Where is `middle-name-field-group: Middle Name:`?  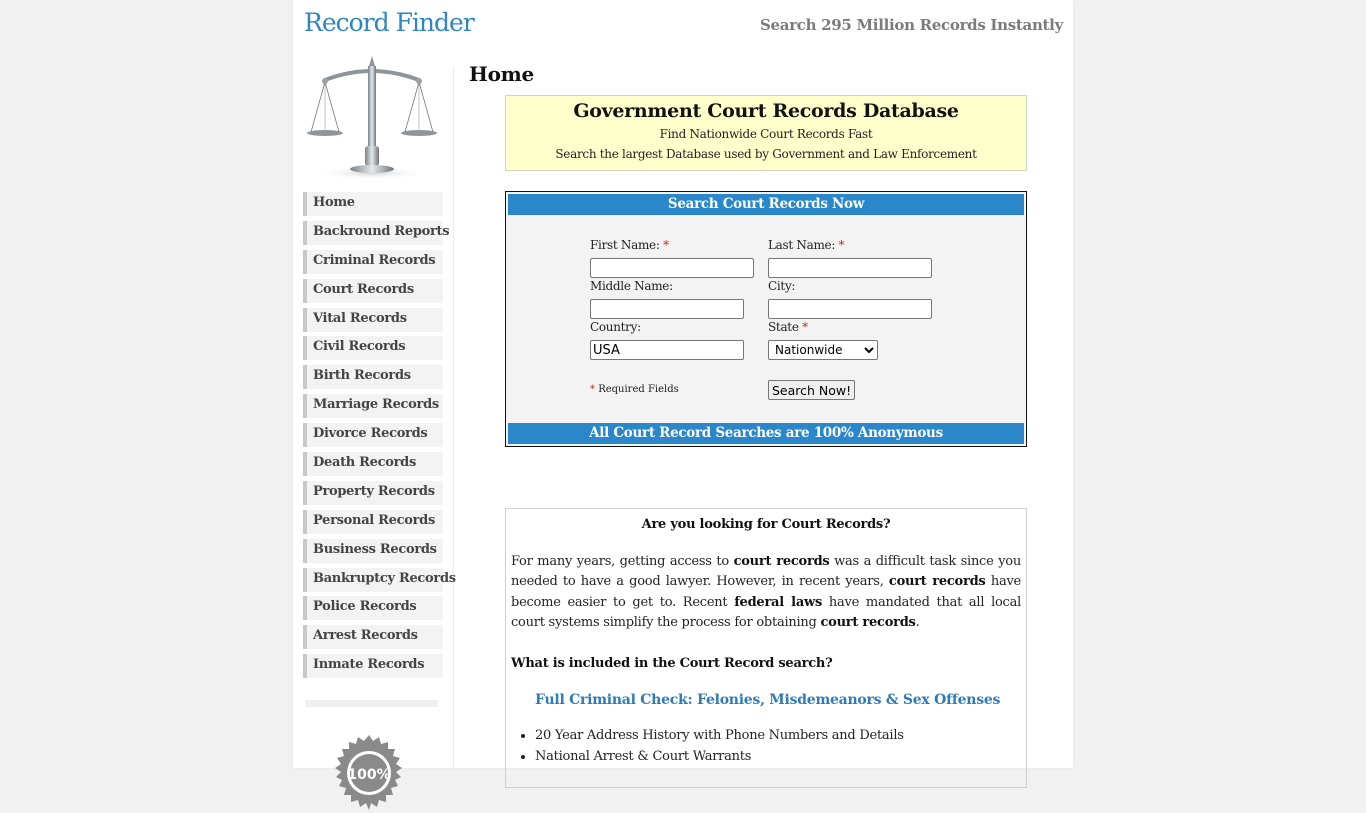 middle-name-field-group: Middle Name: is located at coordinates (667, 299).